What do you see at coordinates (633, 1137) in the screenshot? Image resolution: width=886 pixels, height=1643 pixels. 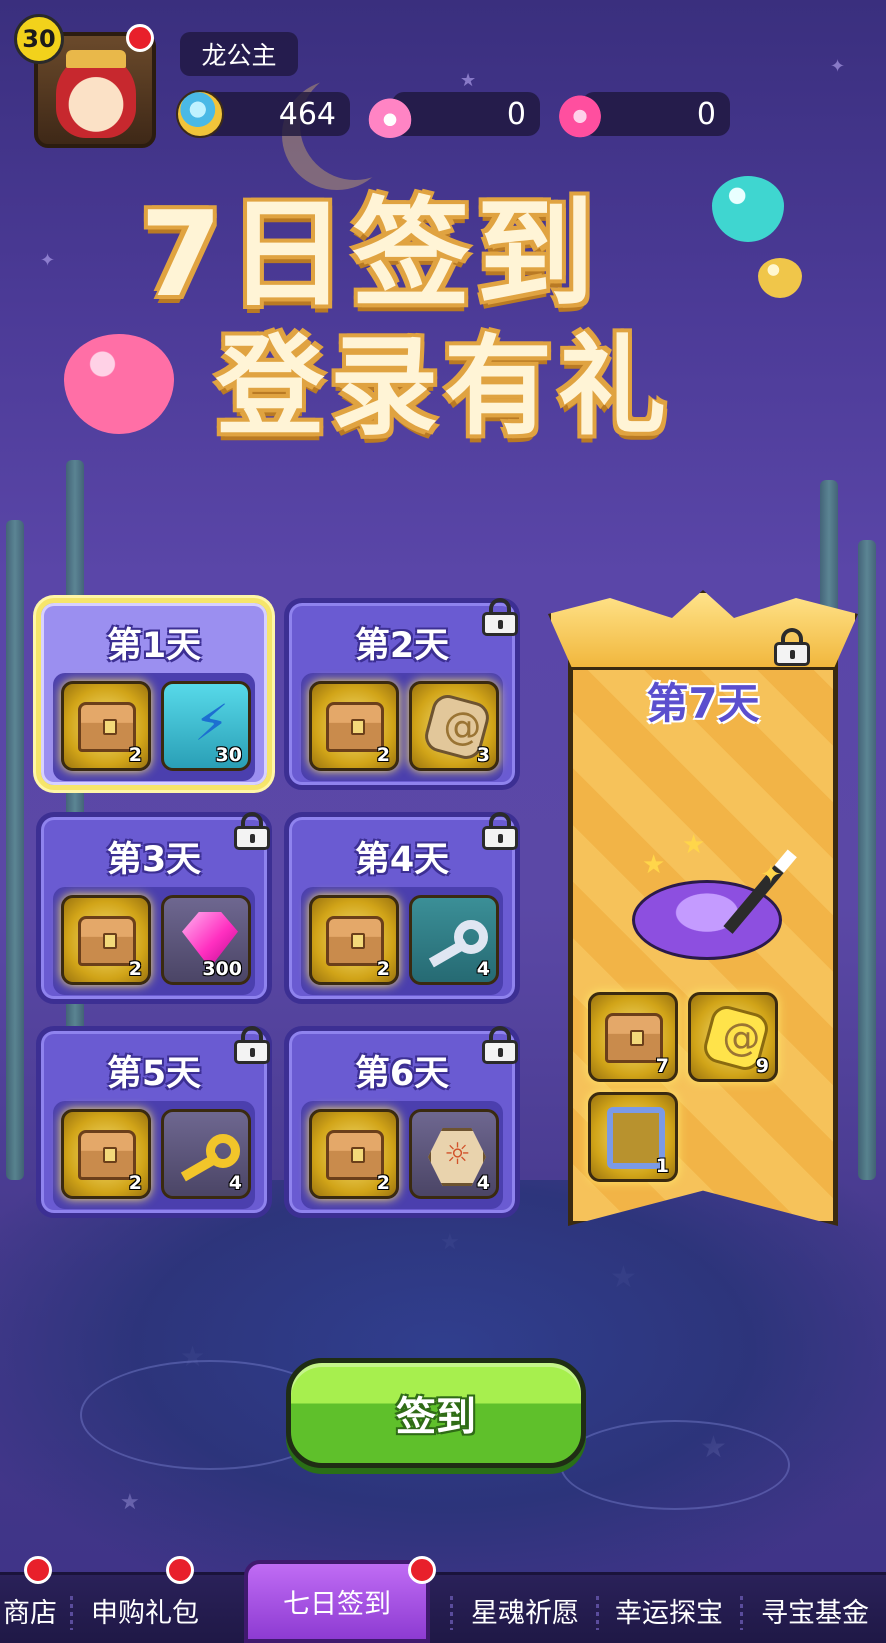 I see `reward-slot: 1` at bounding box center [633, 1137].